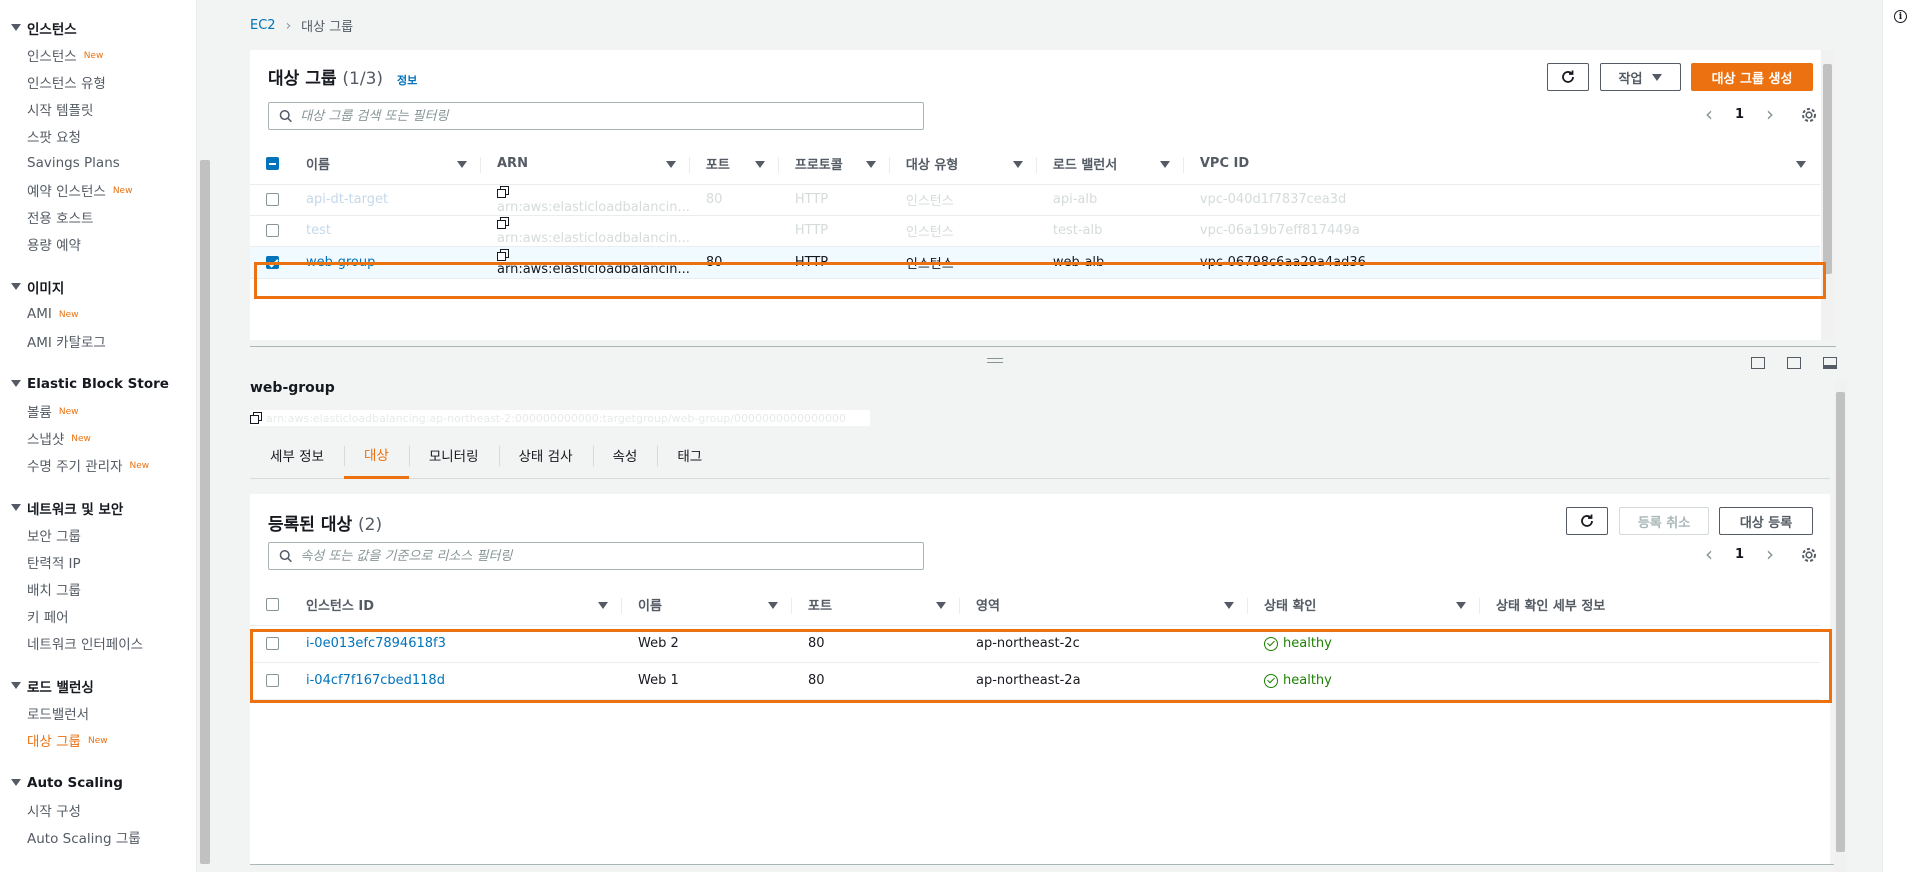  Describe the element at coordinates (98, 189) in the screenshot. I see `sidebar-item: 예약 인스턴스 New` at that location.